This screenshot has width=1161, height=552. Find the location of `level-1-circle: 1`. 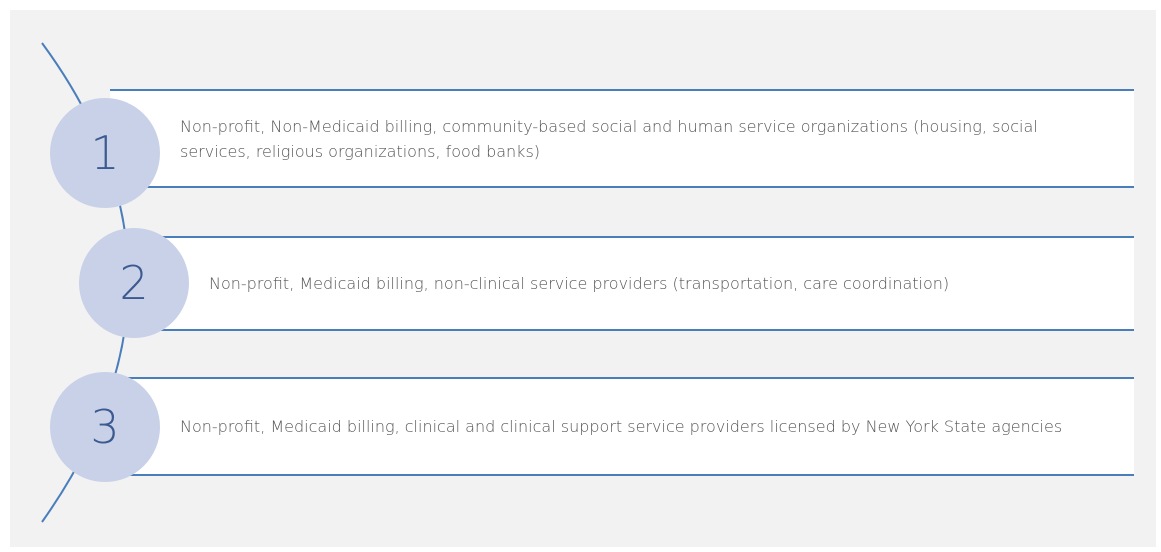

level-1-circle: 1 is located at coordinates (105, 153).